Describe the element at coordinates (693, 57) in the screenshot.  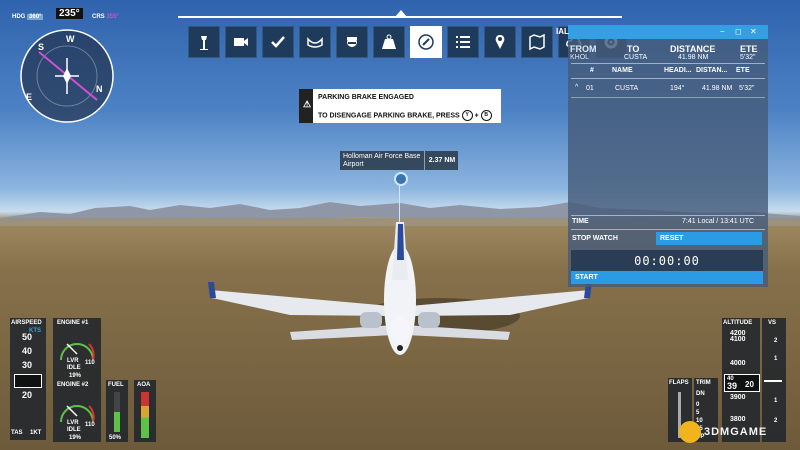
I see `summary-distance-value: 41.98 NM` at that location.